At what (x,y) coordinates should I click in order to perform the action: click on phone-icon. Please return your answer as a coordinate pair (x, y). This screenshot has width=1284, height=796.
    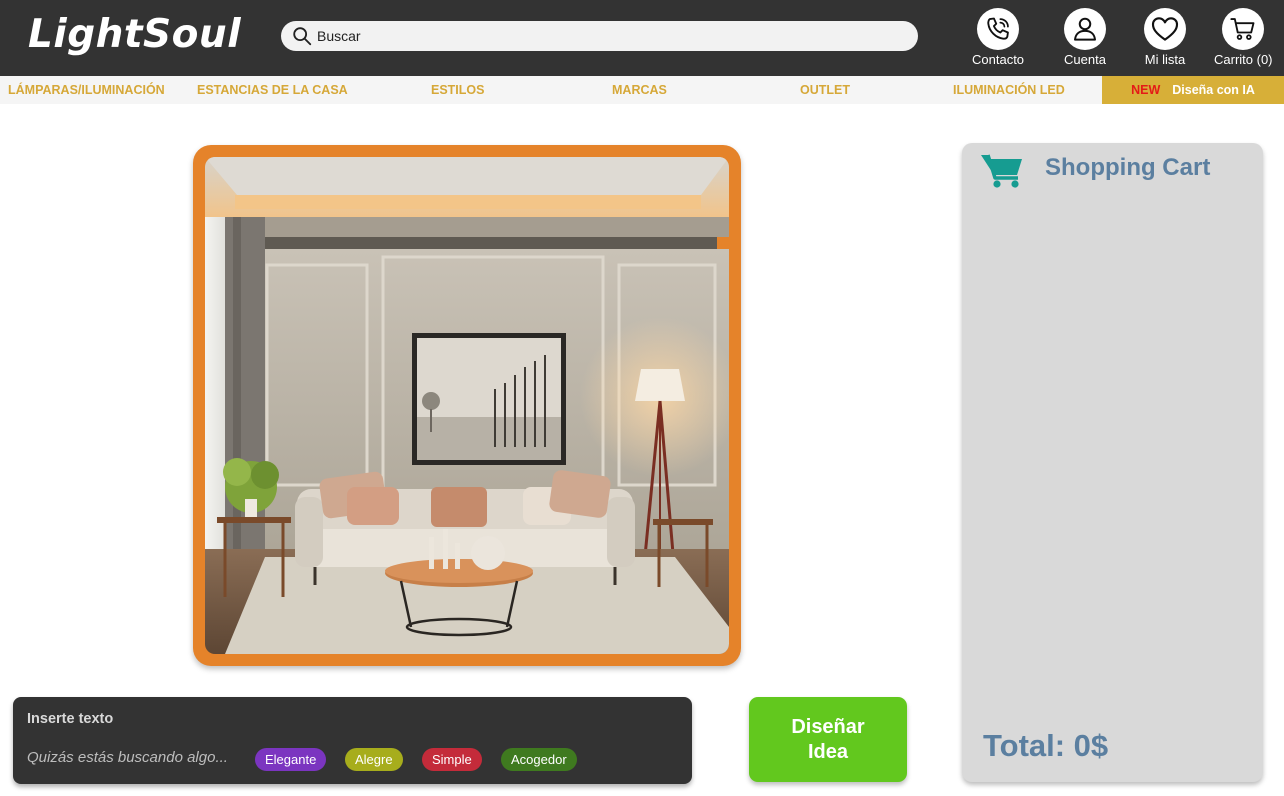
    Looking at the image, I should click on (998, 28).